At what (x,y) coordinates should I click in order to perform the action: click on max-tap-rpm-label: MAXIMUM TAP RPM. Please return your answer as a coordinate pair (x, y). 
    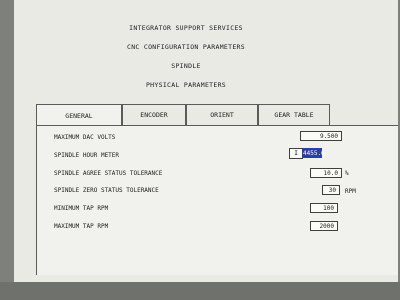
    Looking at the image, I should click on (81, 226).